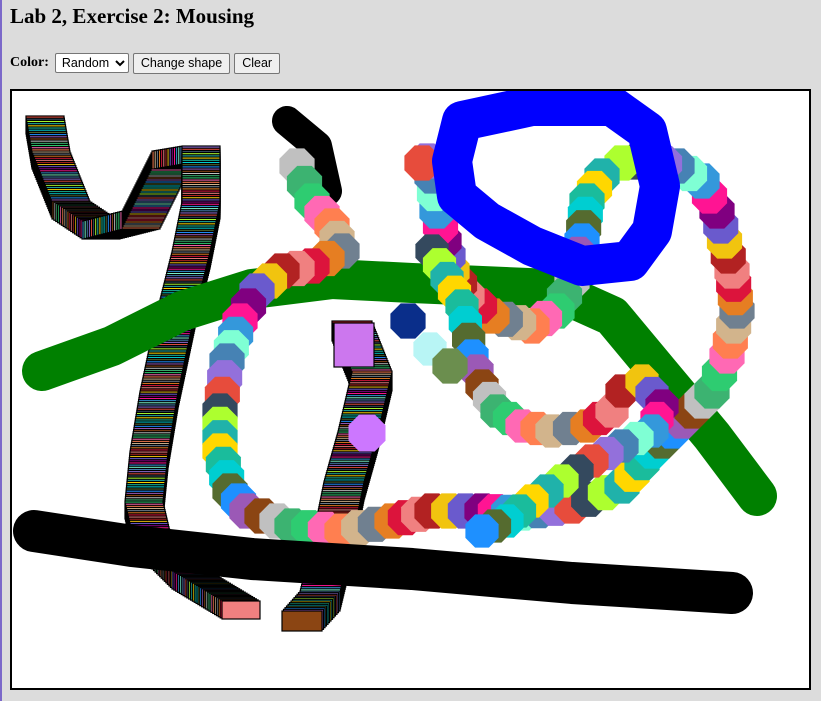 The width and height of the screenshot is (821, 701). What do you see at coordinates (132, 16) in the screenshot?
I see `page-title: Lab 2, Exercise 2: Mousing` at bounding box center [132, 16].